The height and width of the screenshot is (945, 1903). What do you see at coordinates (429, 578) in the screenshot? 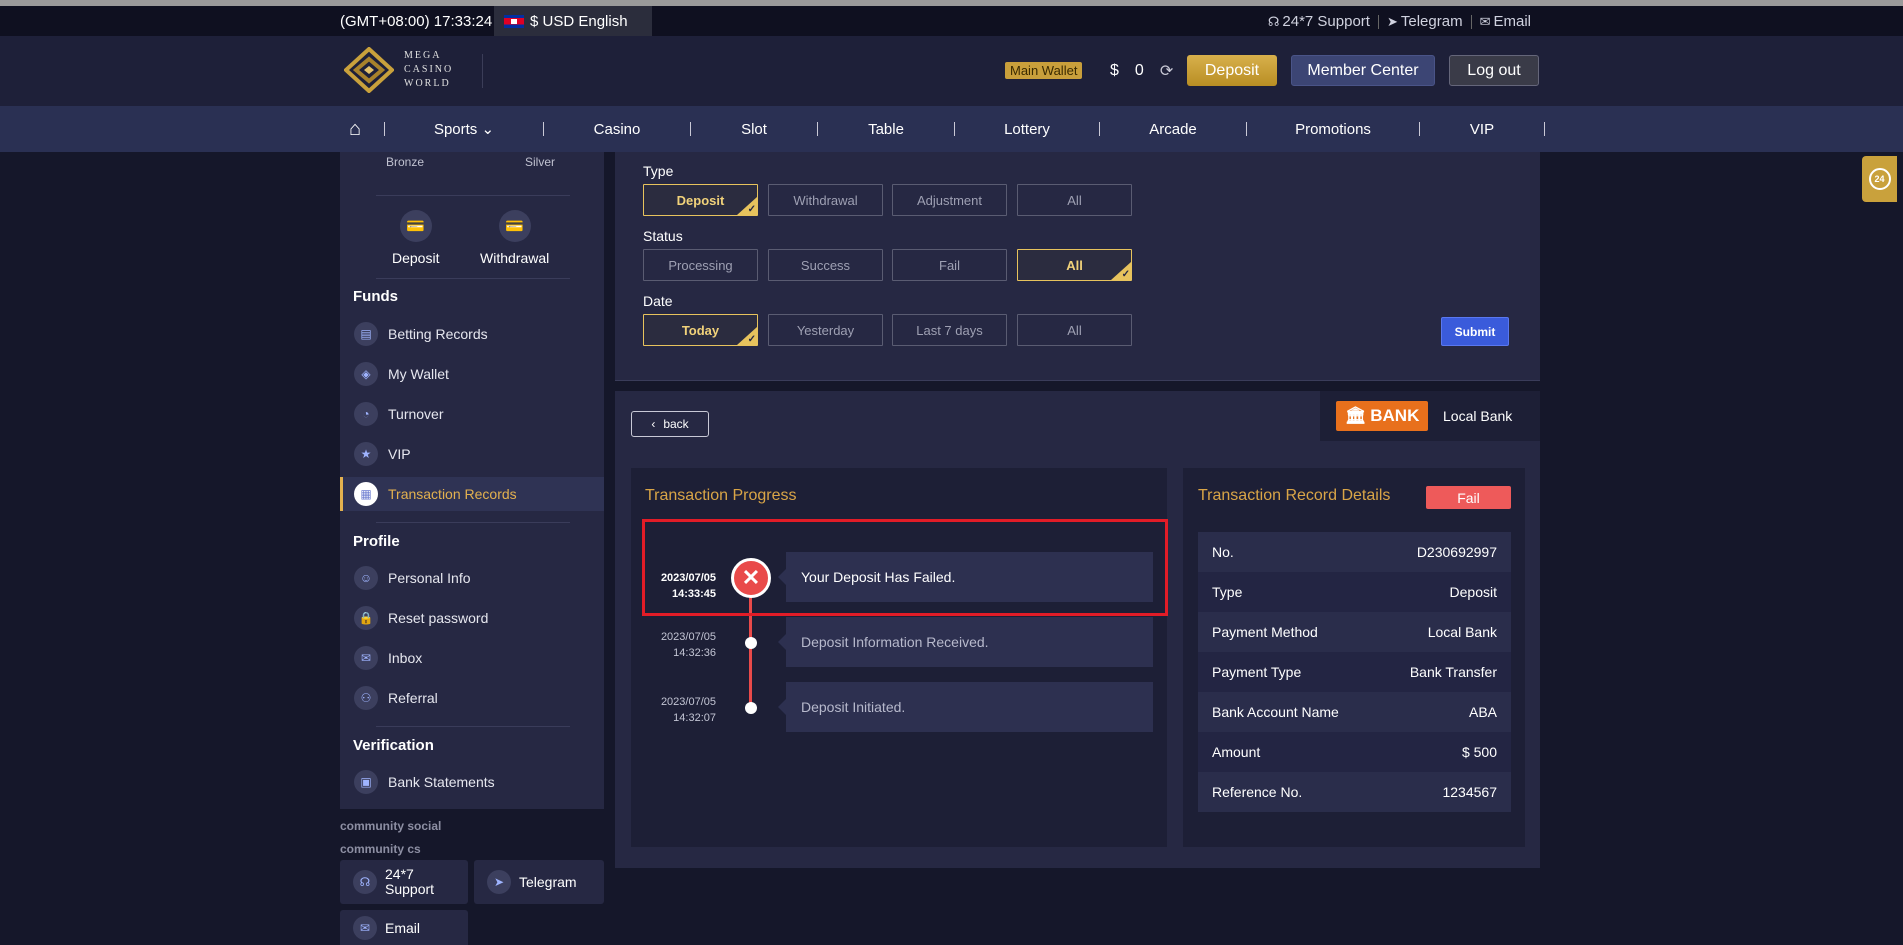
I see `sidebar-item-label: Personal Info` at bounding box center [429, 578].